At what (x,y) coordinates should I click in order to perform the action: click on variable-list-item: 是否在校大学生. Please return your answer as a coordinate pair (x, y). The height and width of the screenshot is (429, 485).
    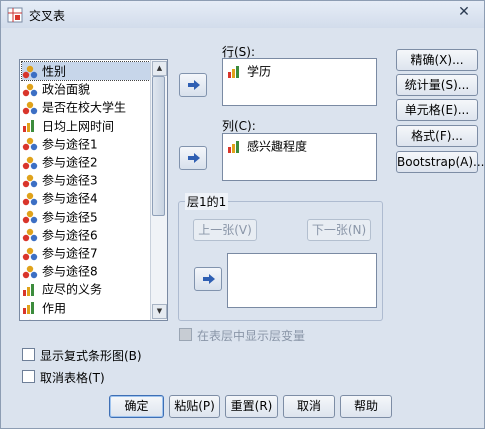
    Looking at the image, I should click on (86, 107).